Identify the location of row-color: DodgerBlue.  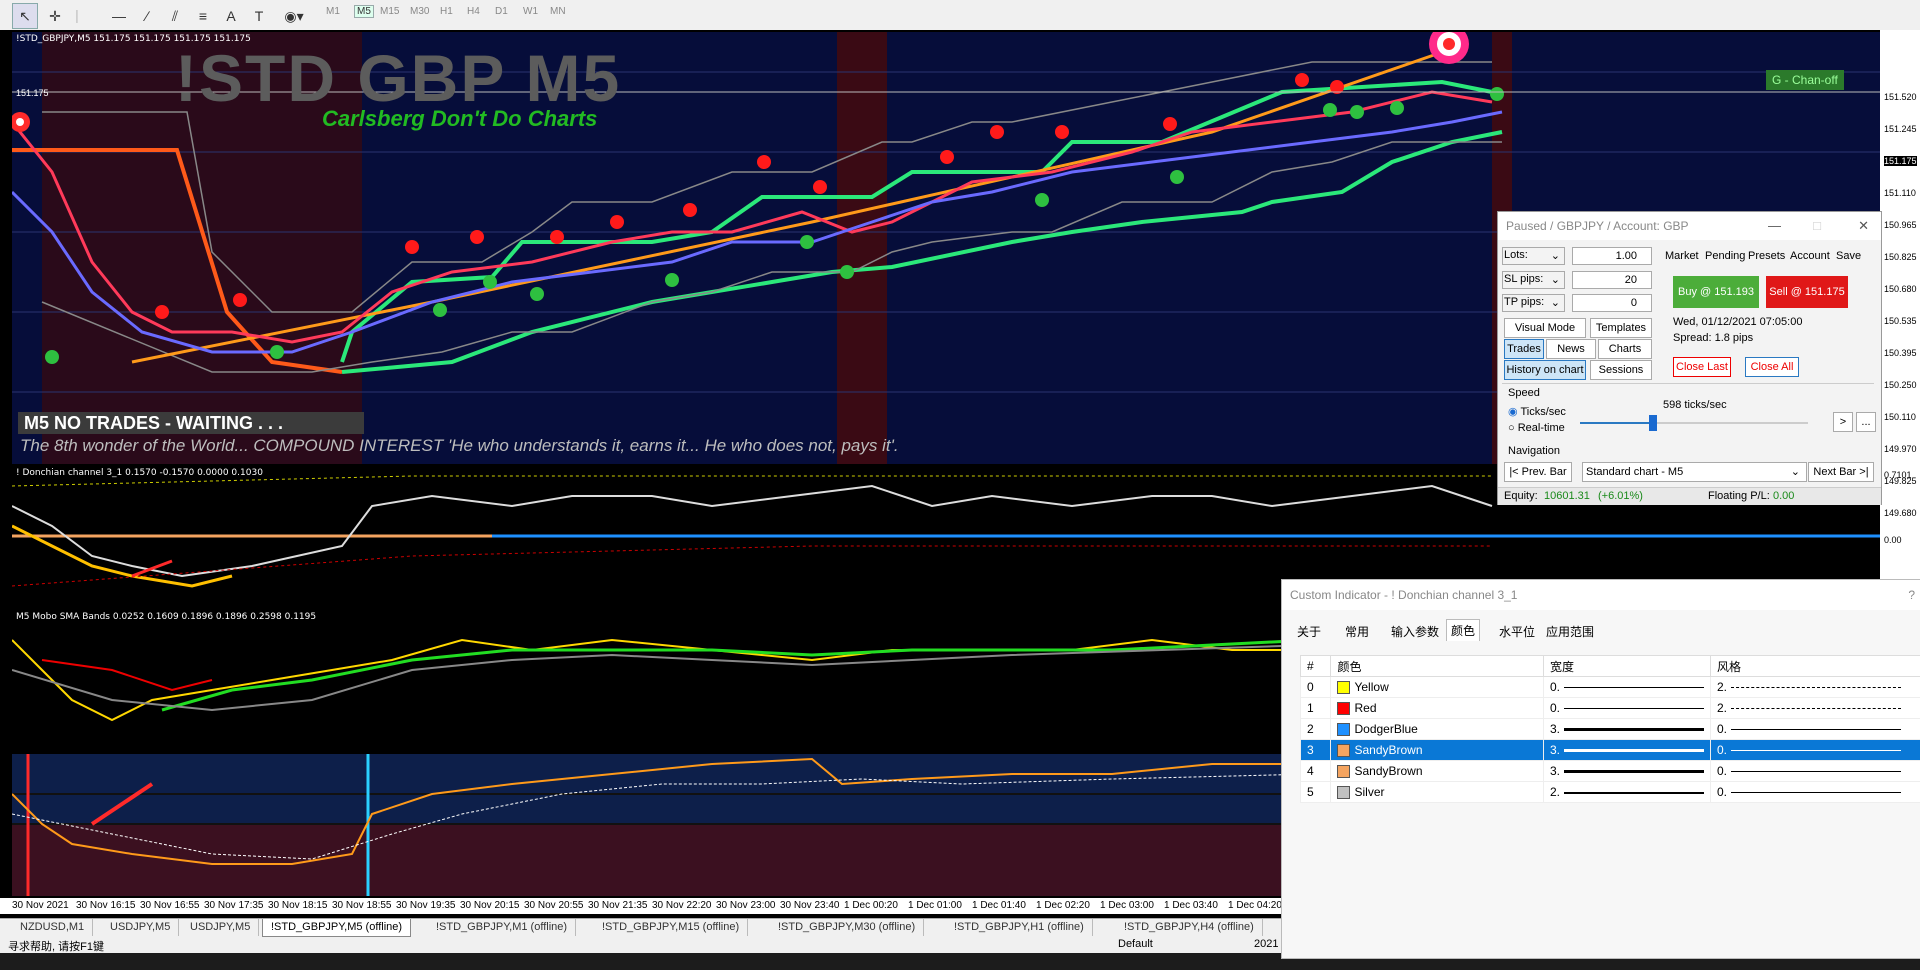
(1437, 729).